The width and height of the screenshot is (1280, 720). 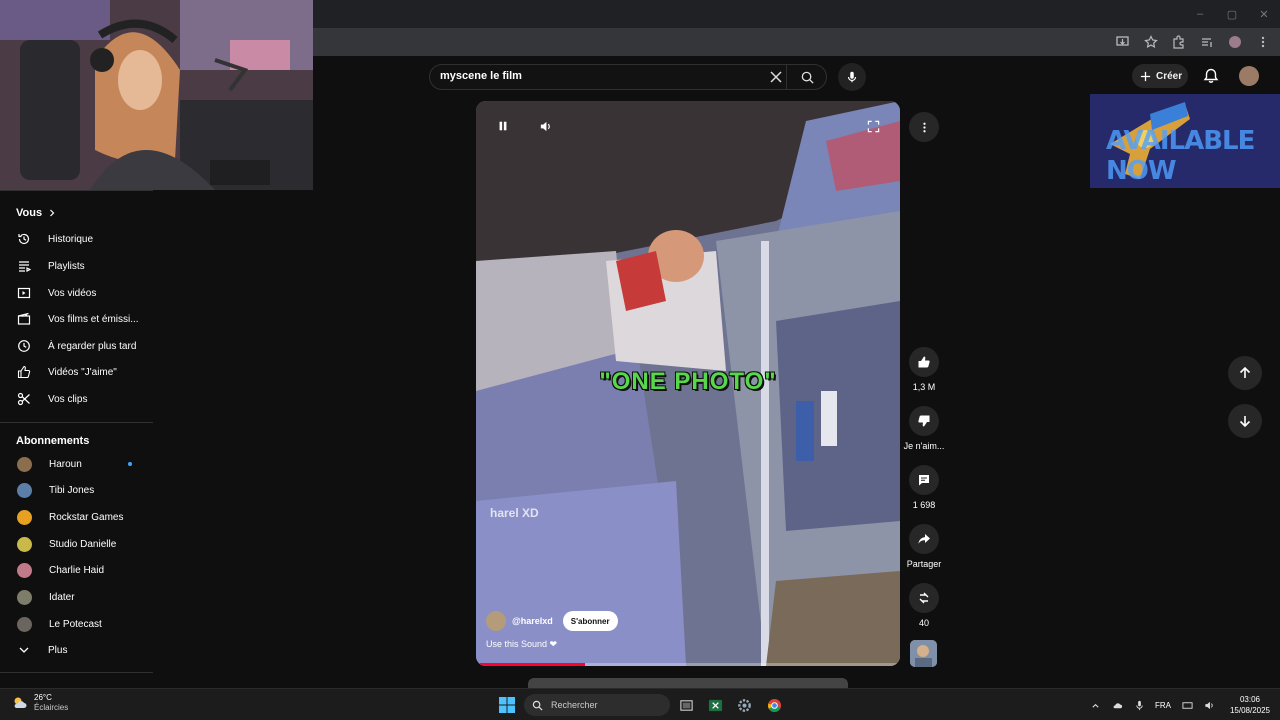 I want to click on fullscreen-icon, so click(x=873, y=126).